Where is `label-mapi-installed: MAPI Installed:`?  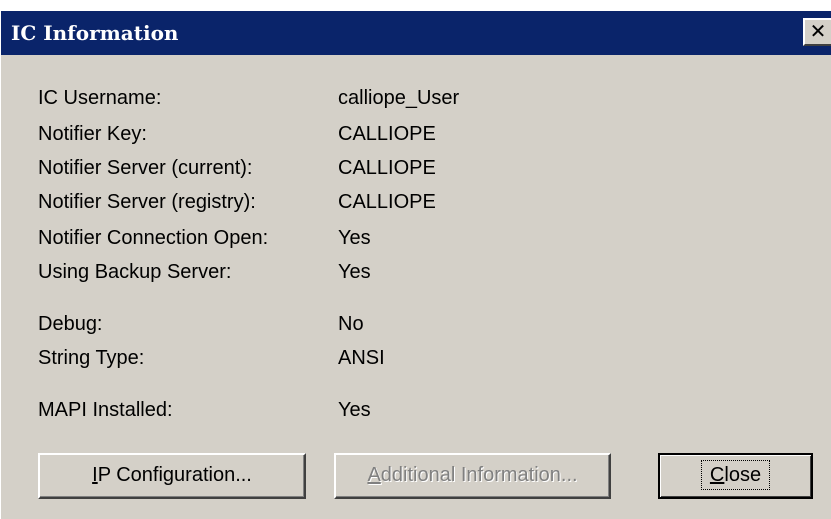
label-mapi-installed: MAPI Installed: is located at coordinates (105, 410).